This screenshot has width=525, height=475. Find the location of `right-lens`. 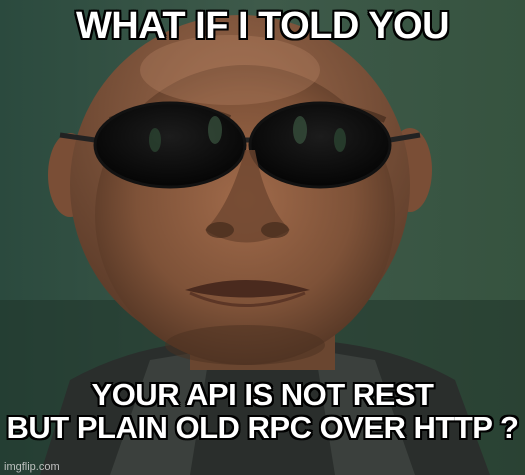

right-lens is located at coordinates (320, 145).